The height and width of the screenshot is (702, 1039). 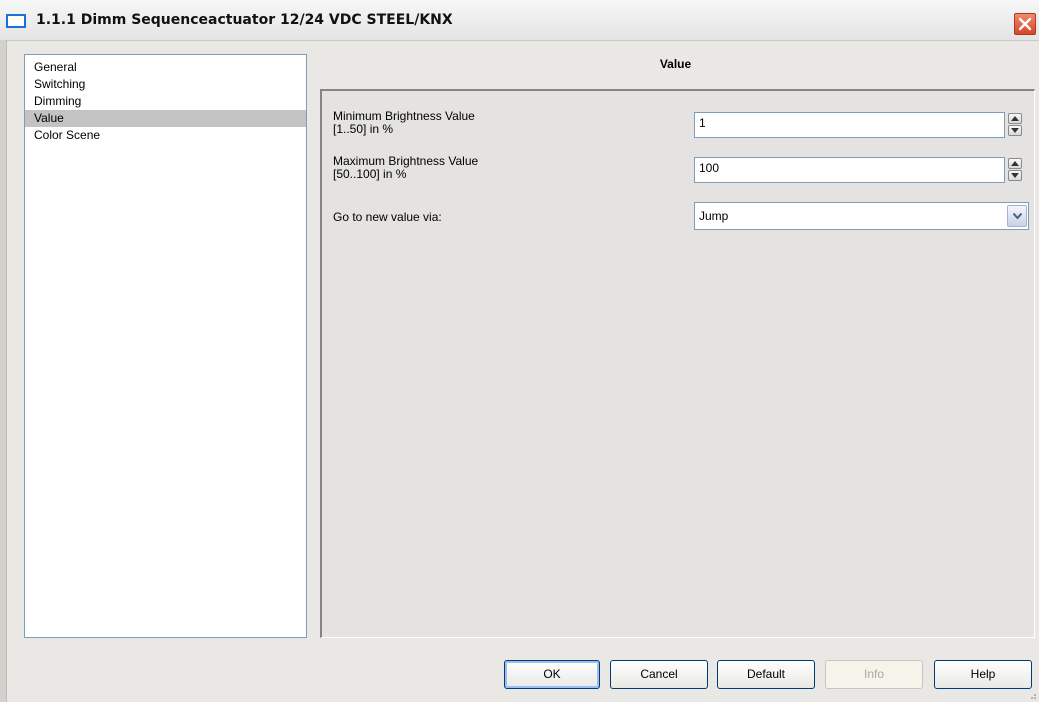 I want to click on close-icon, so click(x=1025, y=24).